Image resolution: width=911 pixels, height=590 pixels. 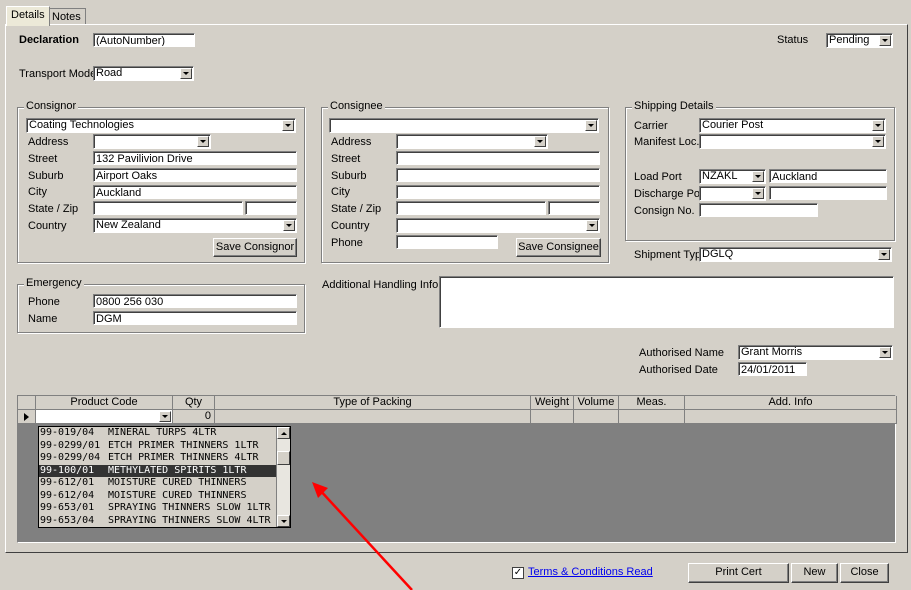 What do you see at coordinates (828, 176) in the screenshot?
I see `load-port-name-field: Auckland` at bounding box center [828, 176].